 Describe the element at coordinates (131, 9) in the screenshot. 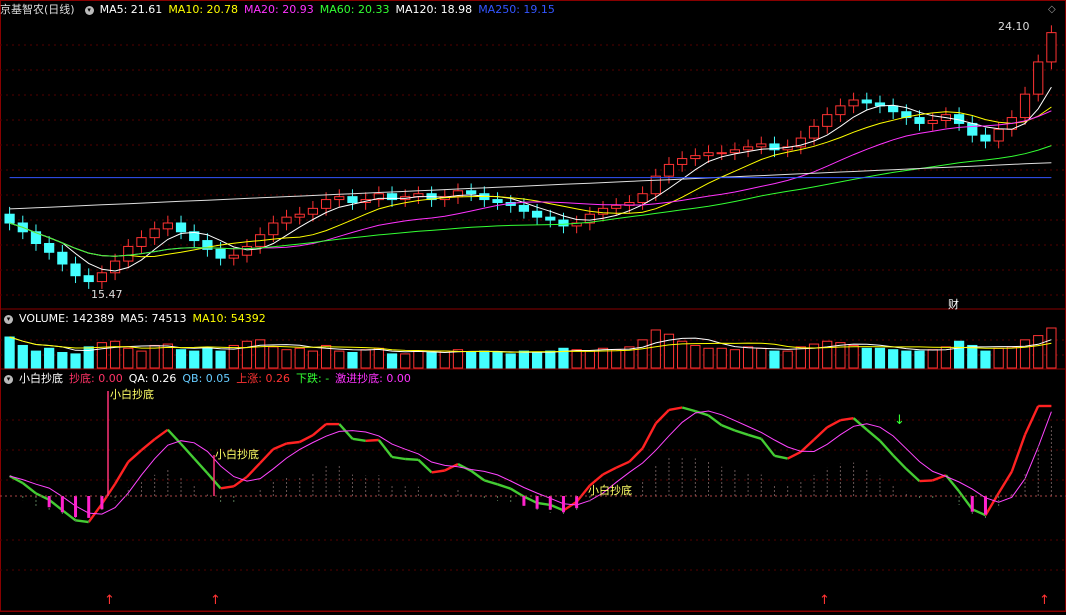

I see `price-indicator: MA5: 21.61` at that location.